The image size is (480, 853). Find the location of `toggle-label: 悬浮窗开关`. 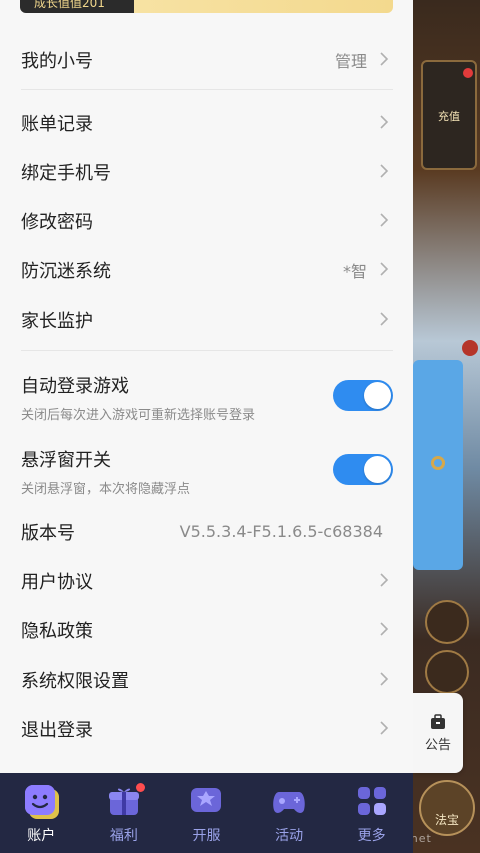

toggle-label: 悬浮窗开关 is located at coordinates (66, 460).